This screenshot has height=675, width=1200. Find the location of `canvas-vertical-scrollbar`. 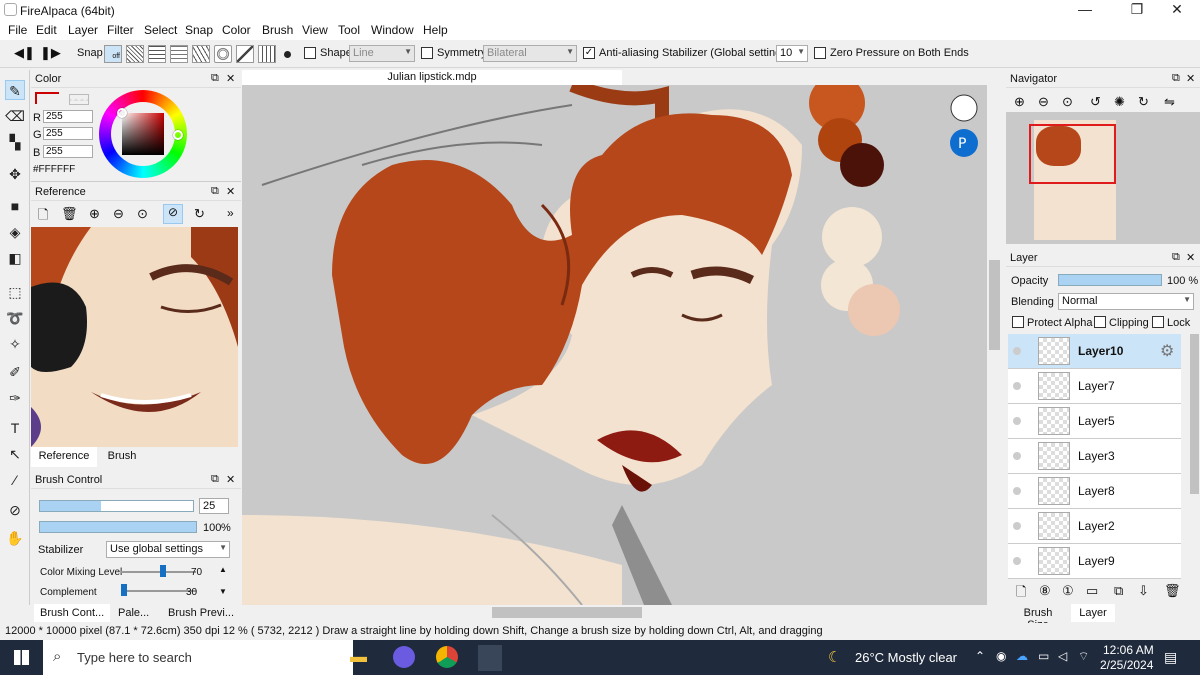

canvas-vertical-scrollbar is located at coordinates (994, 345).